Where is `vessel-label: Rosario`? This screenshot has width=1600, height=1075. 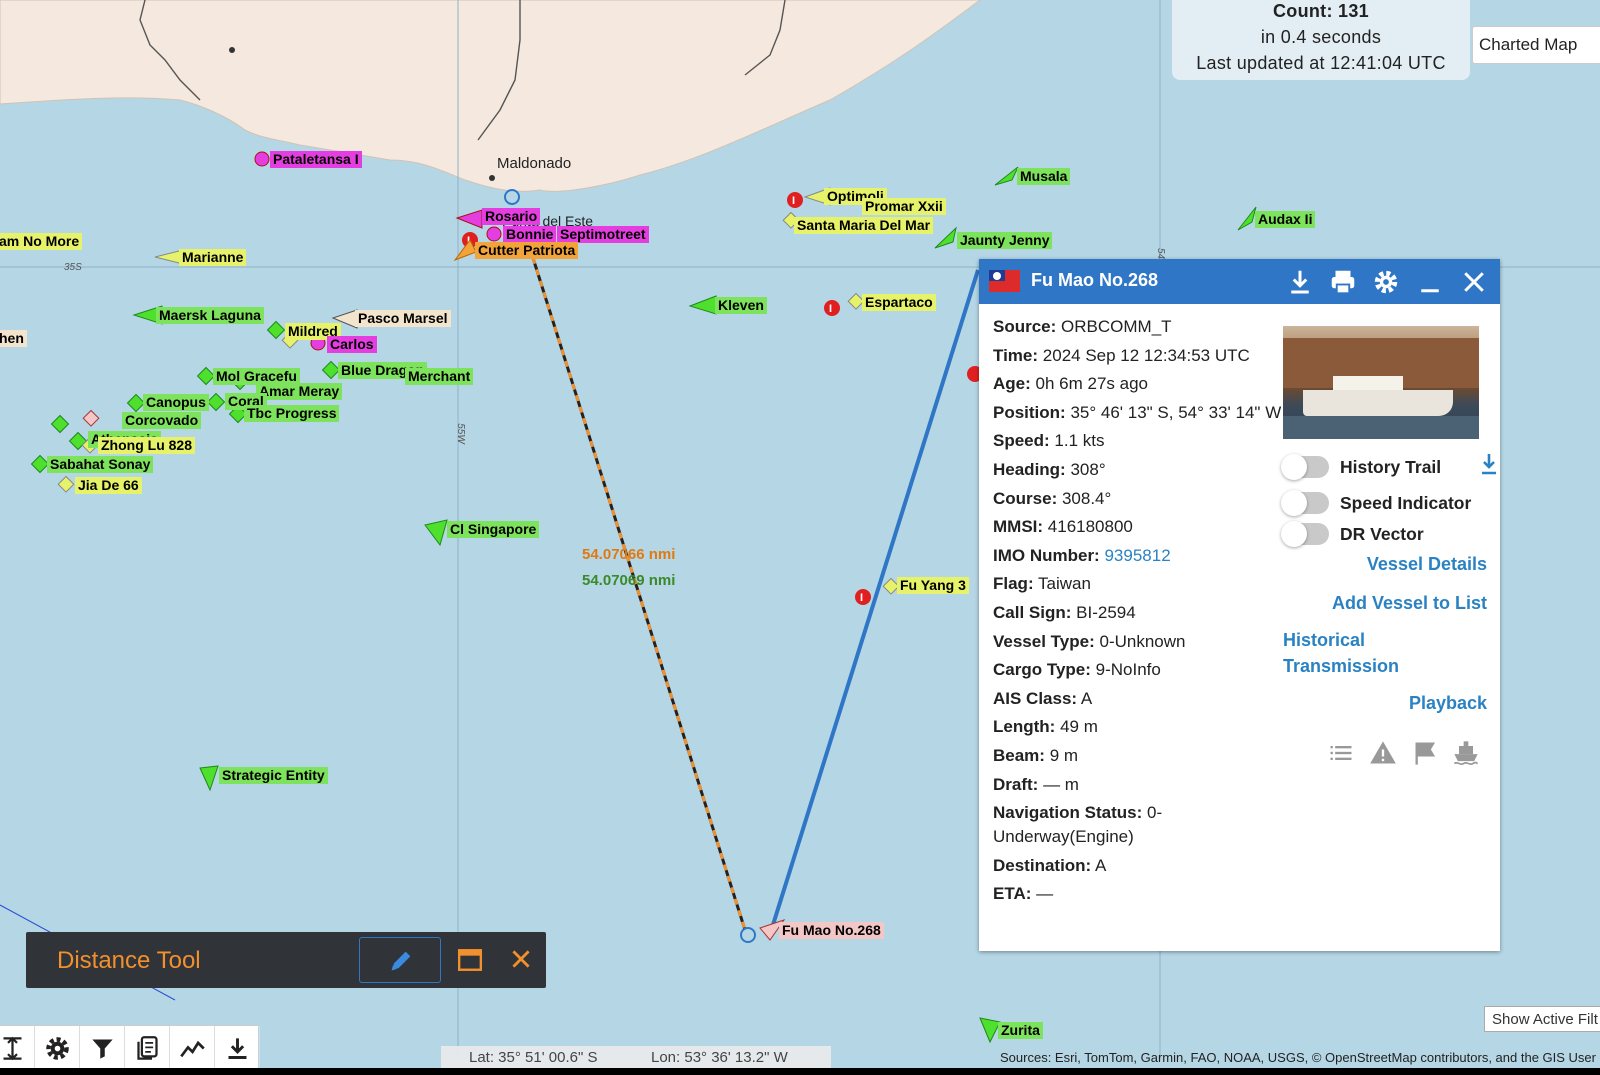
vessel-label: Rosario is located at coordinates (511, 216).